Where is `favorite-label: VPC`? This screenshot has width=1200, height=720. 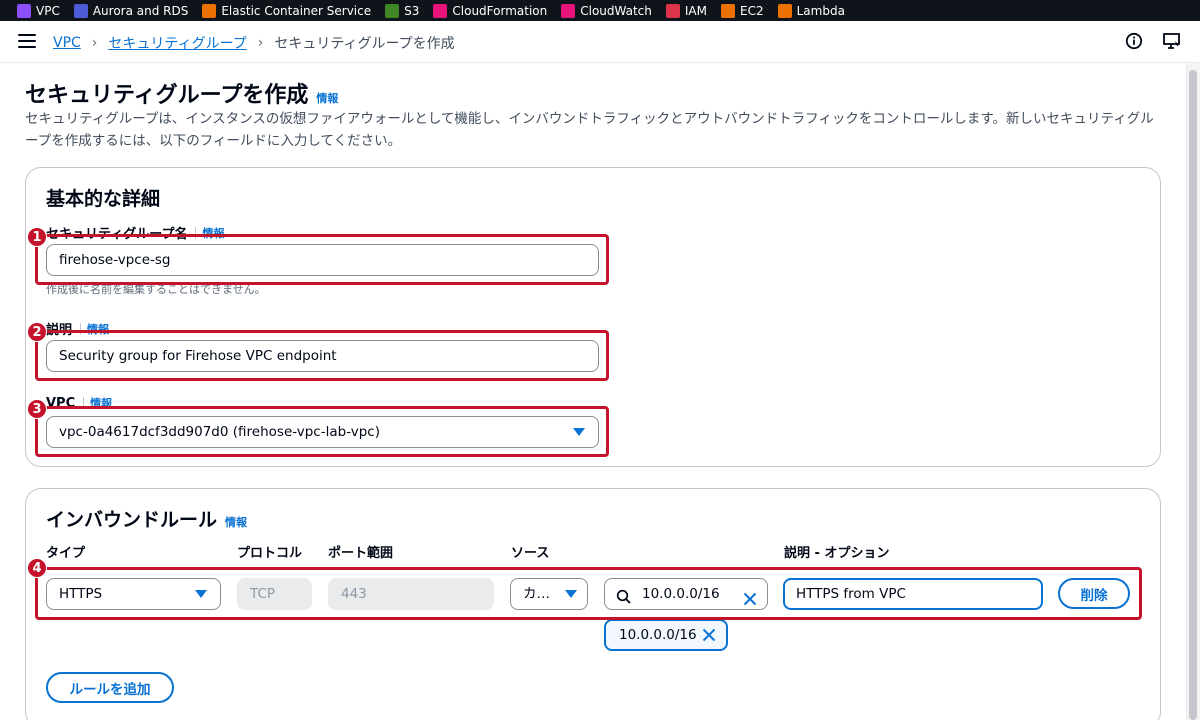
favorite-label: VPC is located at coordinates (48, 10).